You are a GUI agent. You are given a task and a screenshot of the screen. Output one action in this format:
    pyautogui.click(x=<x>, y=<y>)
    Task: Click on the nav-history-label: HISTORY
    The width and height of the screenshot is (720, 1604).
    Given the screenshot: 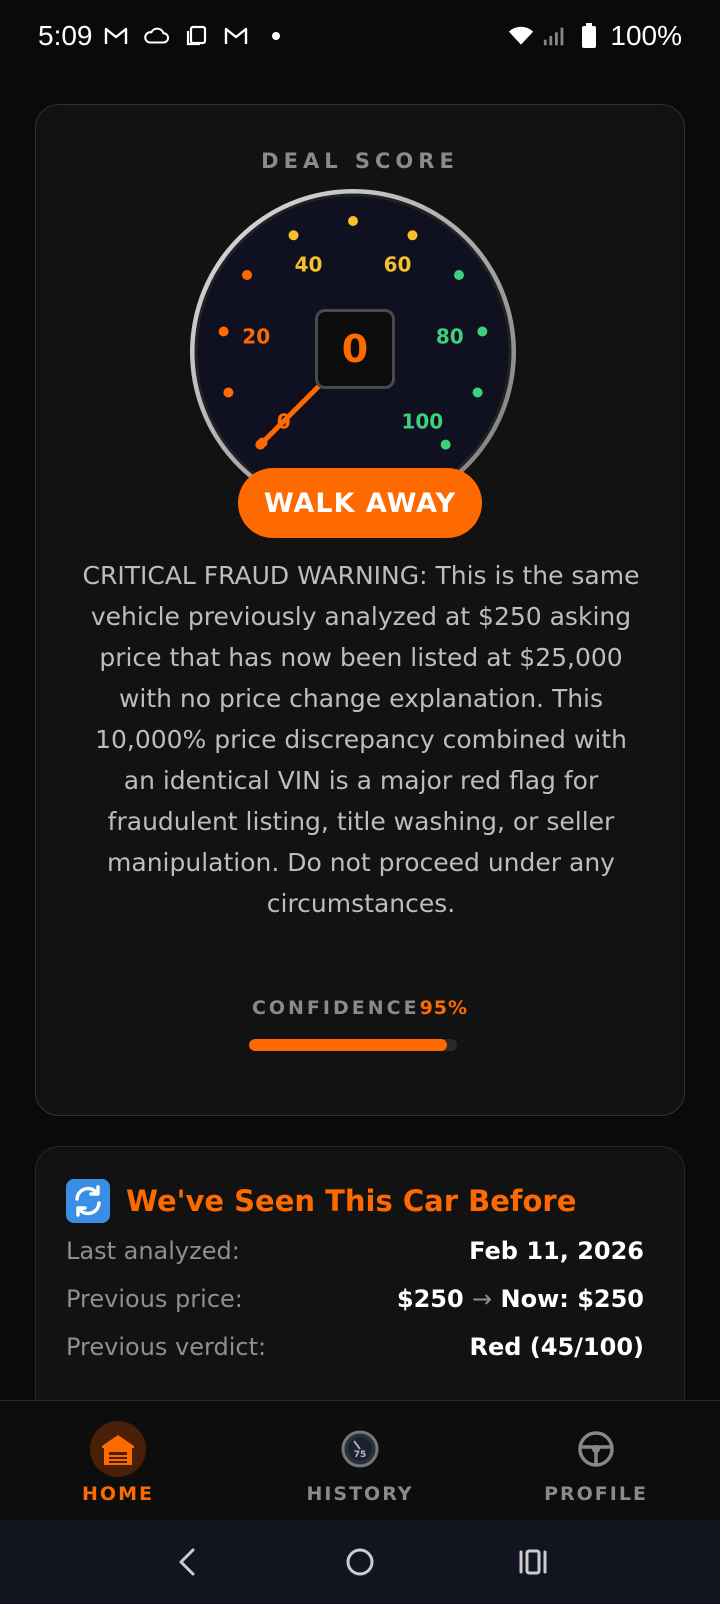 What is the action you would take?
    pyautogui.click(x=360, y=1494)
    